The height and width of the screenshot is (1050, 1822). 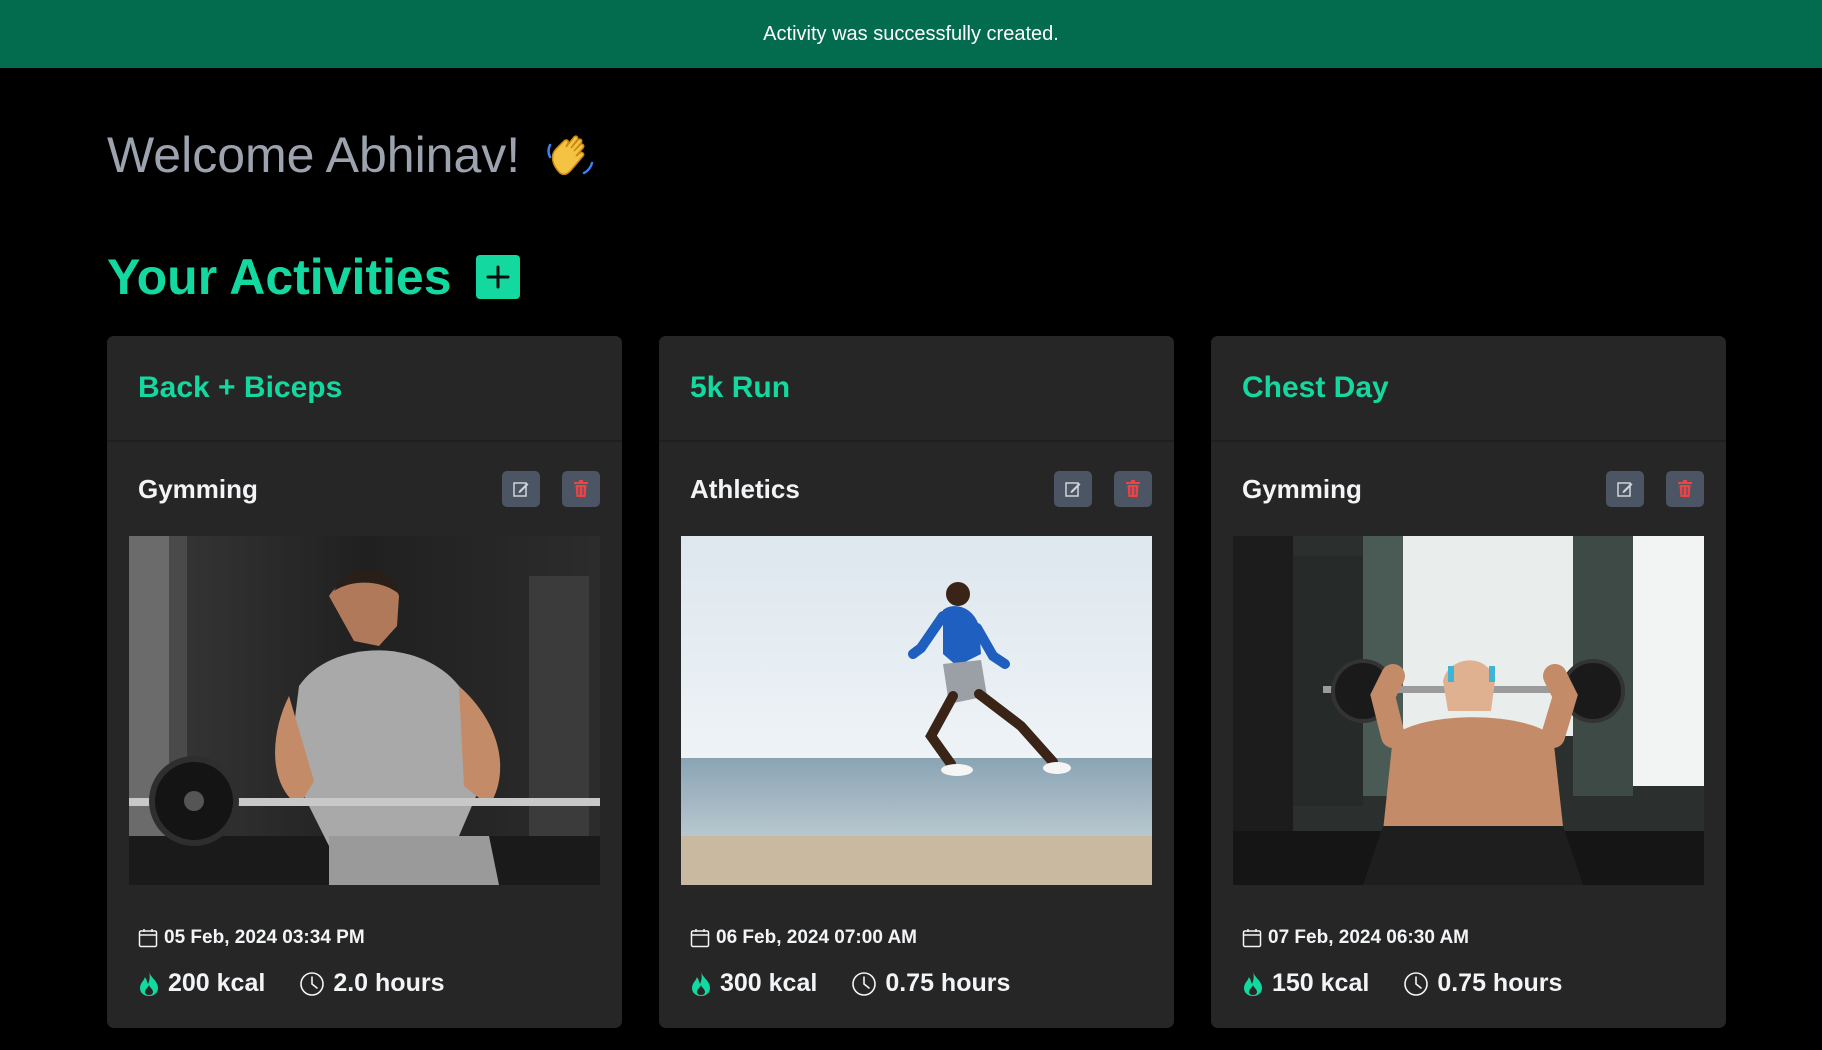 I want to click on activity-date: 07 Feb, 2024 06:30 AM, so click(x=1468, y=938).